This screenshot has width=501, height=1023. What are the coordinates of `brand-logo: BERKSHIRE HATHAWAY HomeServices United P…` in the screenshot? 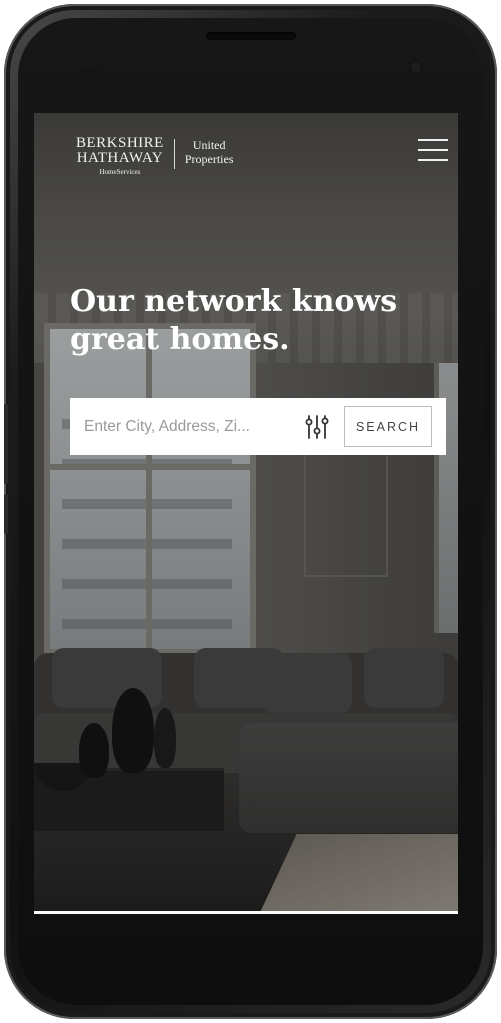 It's located at (155, 156).